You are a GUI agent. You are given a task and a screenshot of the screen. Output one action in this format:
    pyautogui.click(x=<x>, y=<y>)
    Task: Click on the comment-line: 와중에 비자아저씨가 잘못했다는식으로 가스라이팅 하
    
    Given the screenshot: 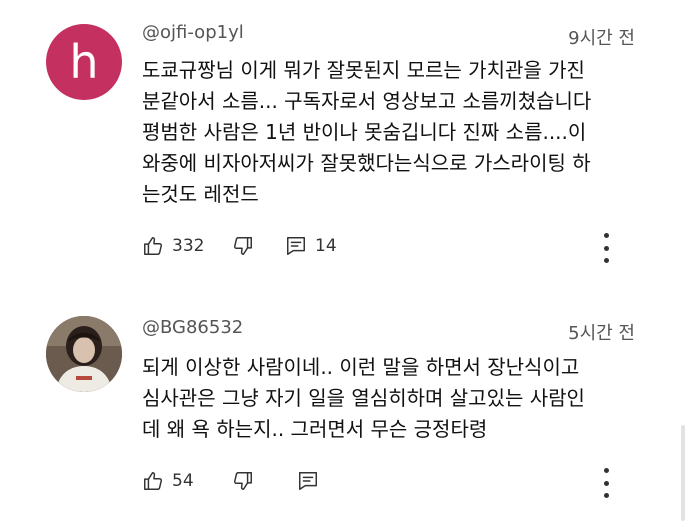 What is the action you would take?
    pyautogui.click(x=366, y=163)
    